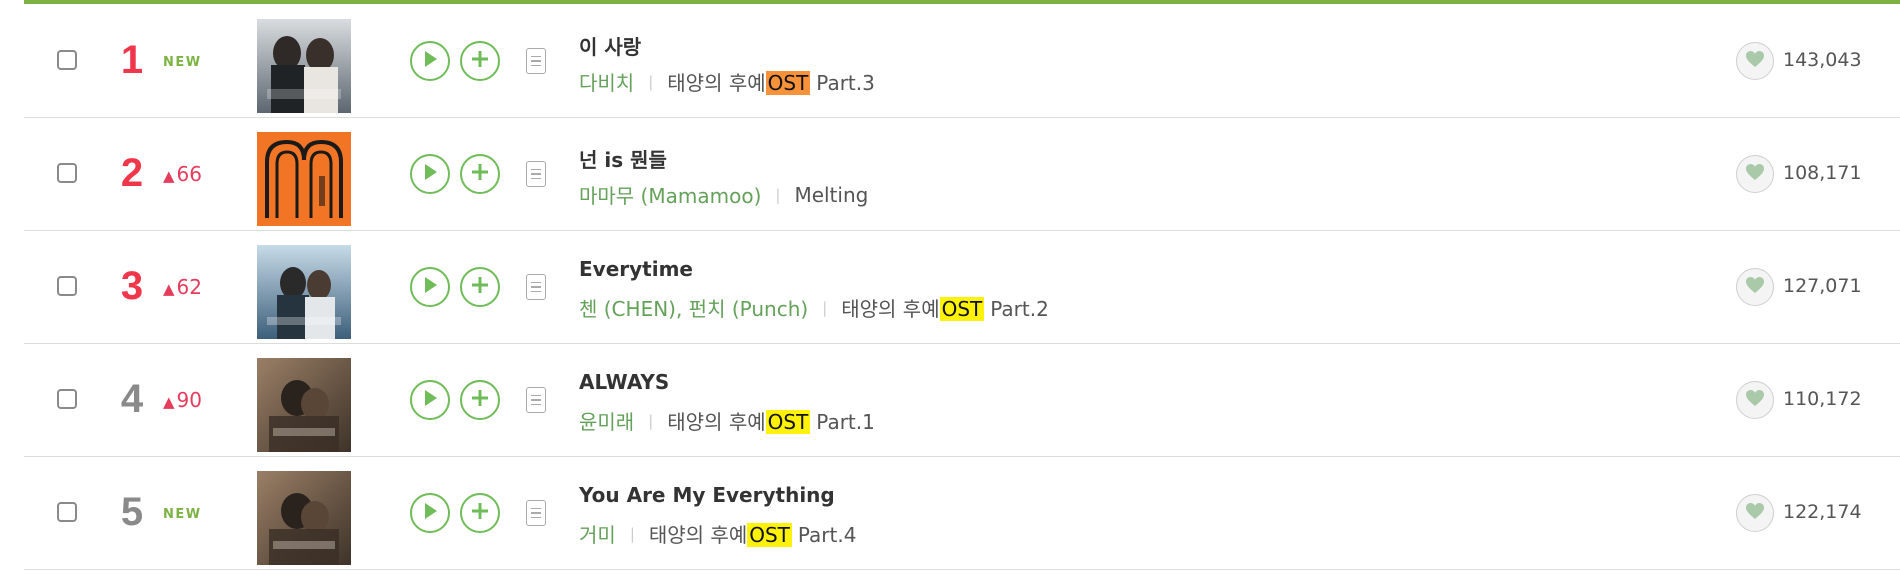  What do you see at coordinates (707, 495) in the screenshot?
I see `song-title: You Are My Everything` at bounding box center [707, 495].